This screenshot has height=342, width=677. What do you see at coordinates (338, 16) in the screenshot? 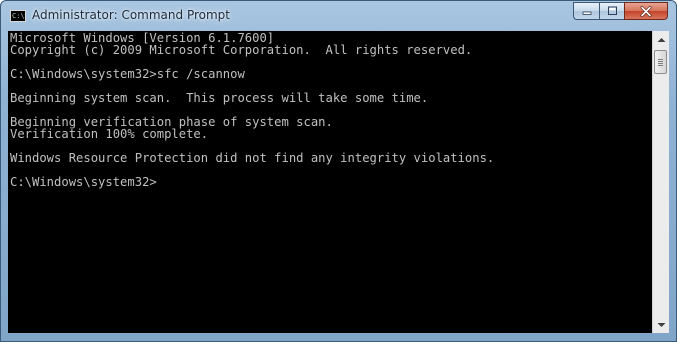
I see `title-bar: C:\ Administrator: Command Prompt` at bounding box center [338, 16].